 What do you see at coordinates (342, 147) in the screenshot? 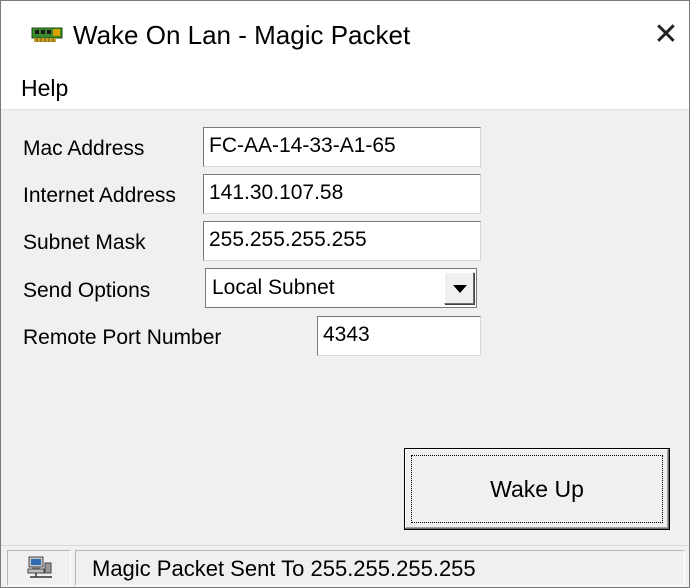
I see `mac-address-input: FC-AA-14-33-A1-65` at bounding box center [342, 147].